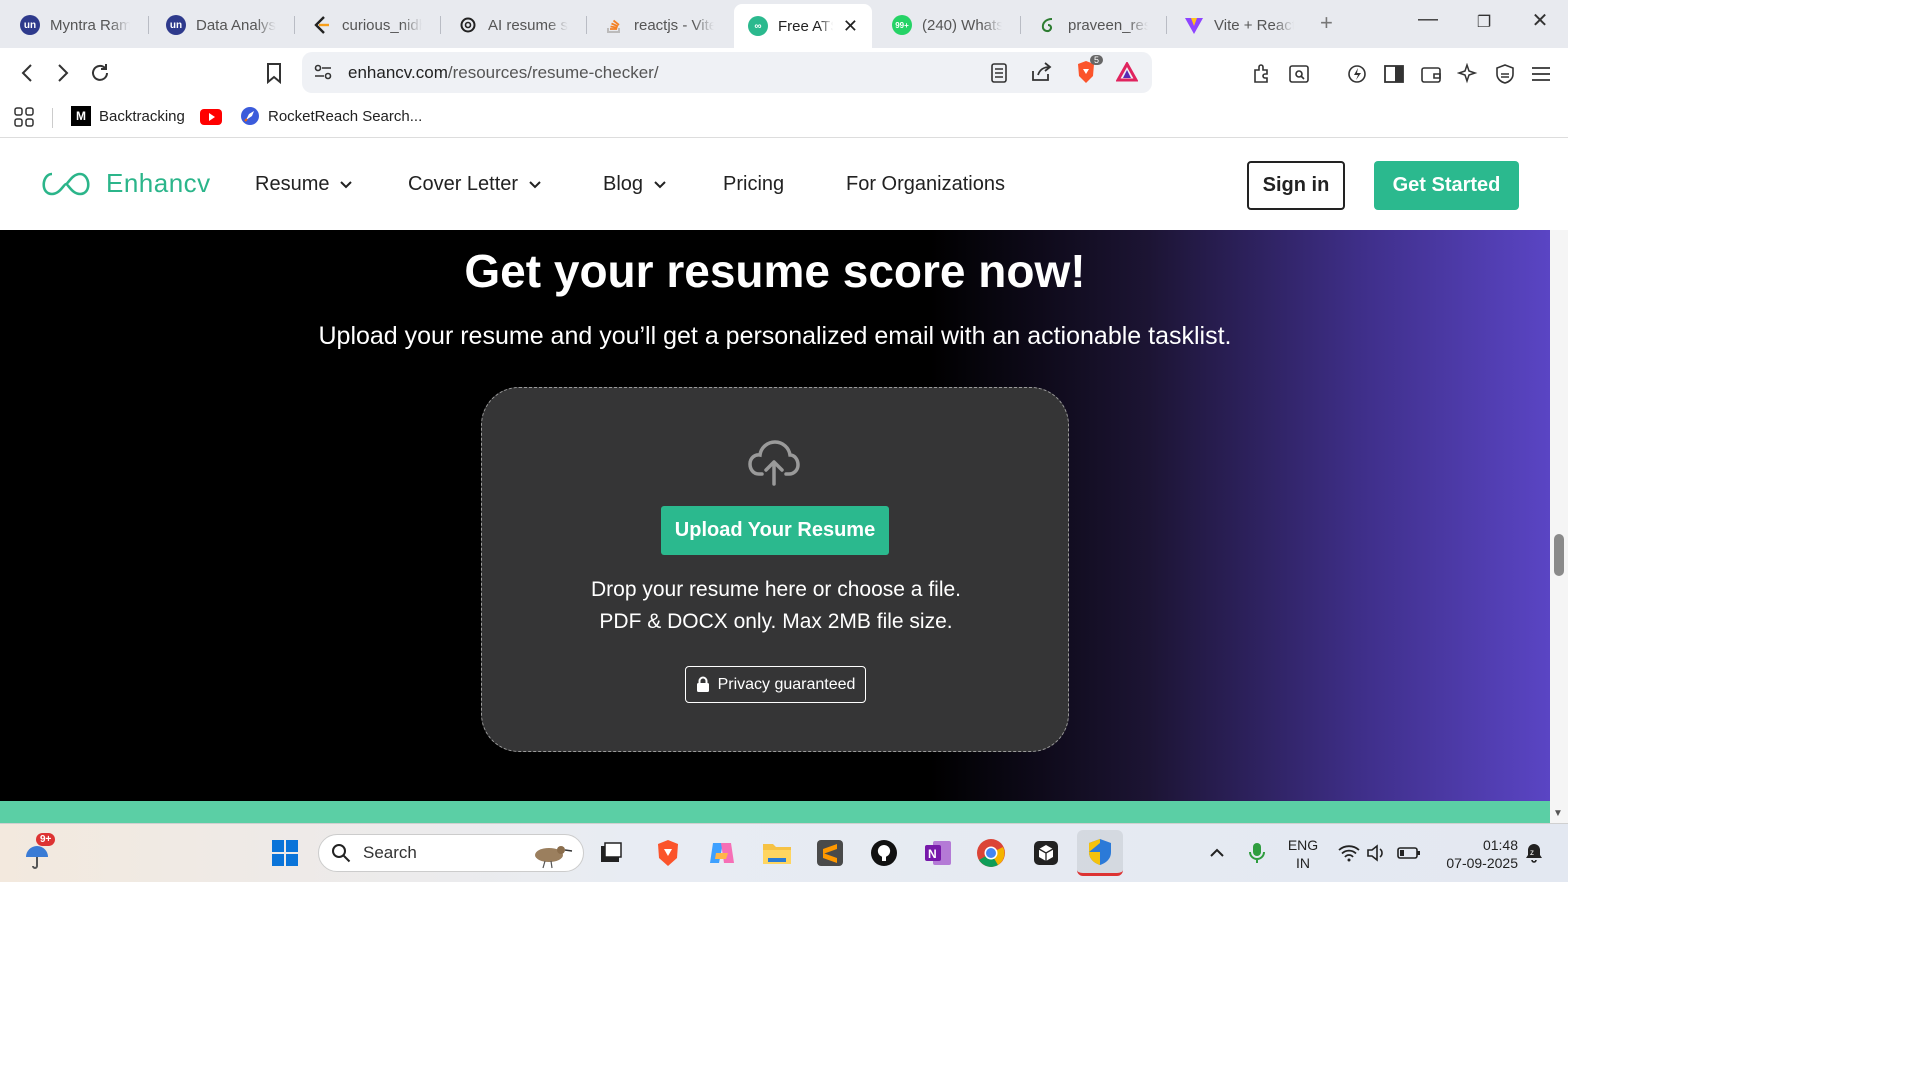 The height and width of the screenshot is (1080, 1920). Describe the element at coordinates (341, 853) in the screenshot. I see `search-icon` at that location.